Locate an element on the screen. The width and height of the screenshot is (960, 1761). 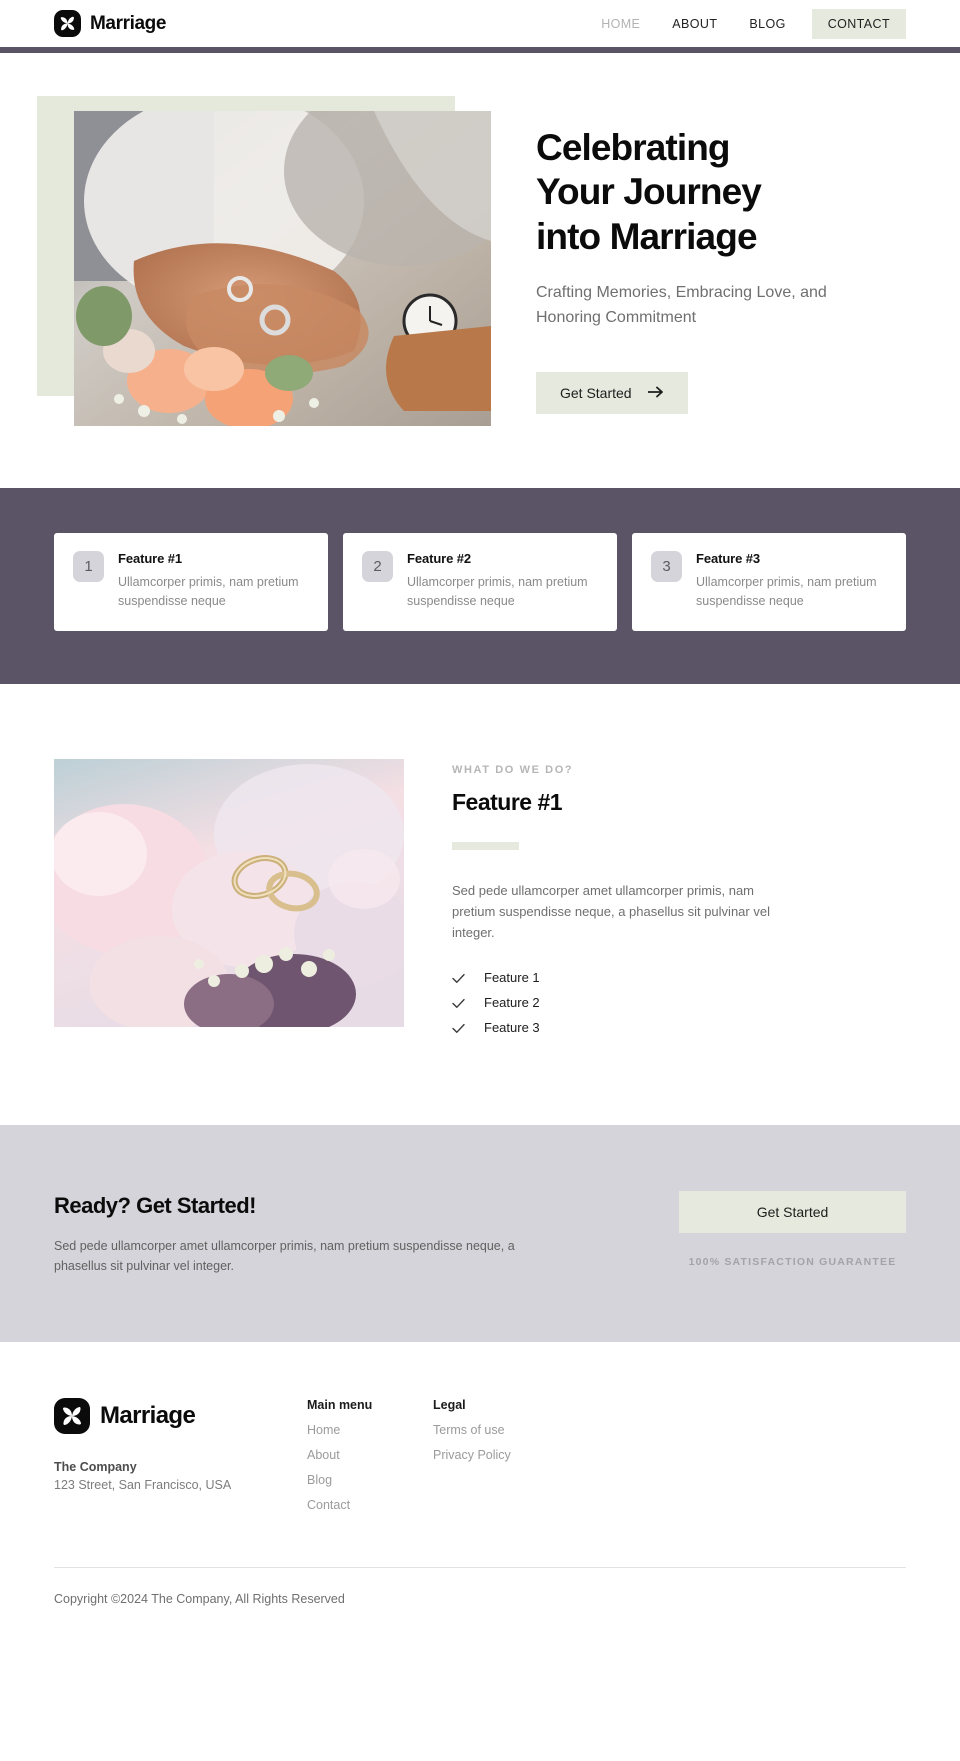
nav-link-home: HOME is located at coordinates (620, 24).